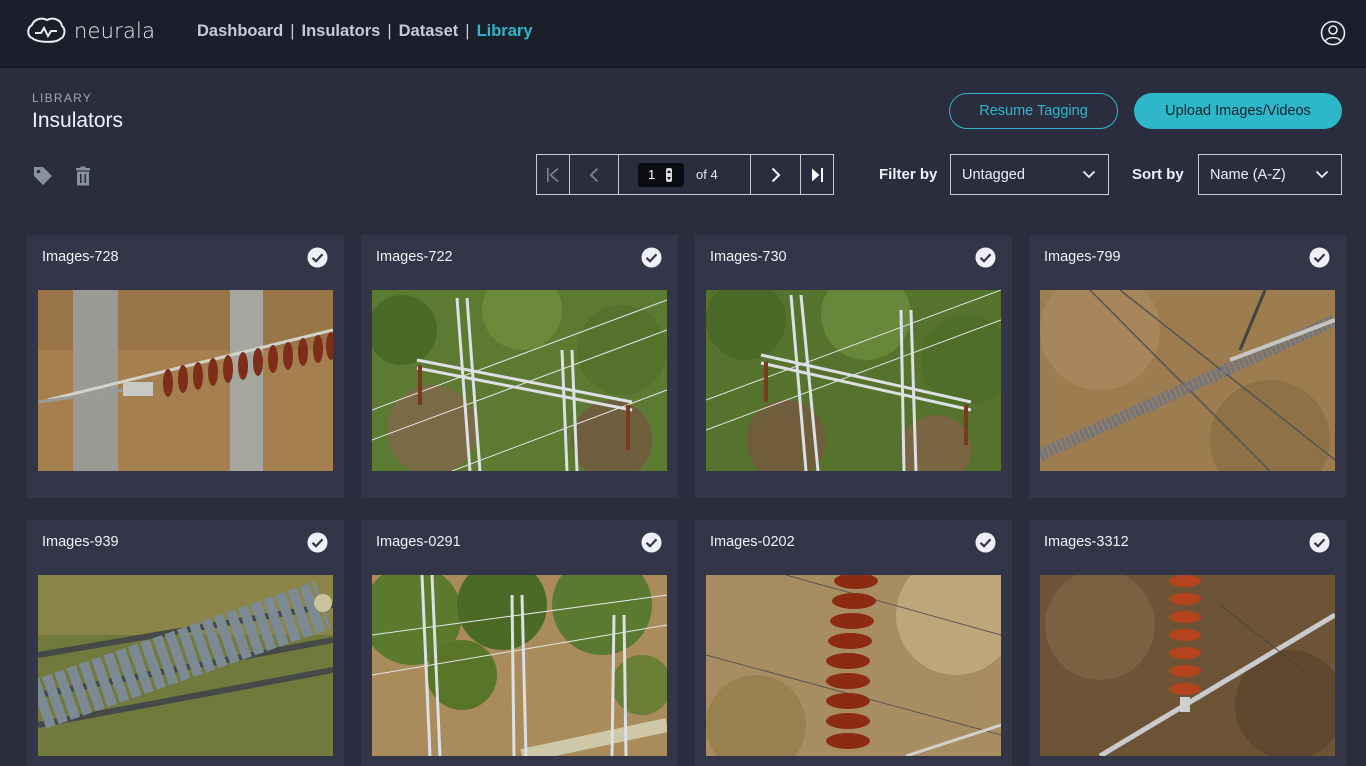 The image size is (1366, 766). I want to click on chevron-right-icon, so click(775, 174).